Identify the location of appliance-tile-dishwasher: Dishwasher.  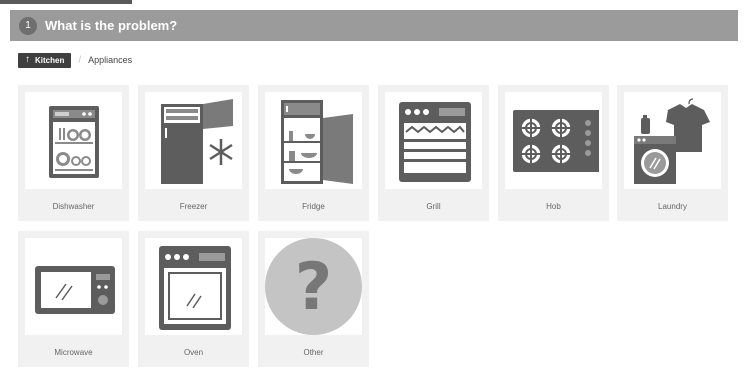
(73, 153).